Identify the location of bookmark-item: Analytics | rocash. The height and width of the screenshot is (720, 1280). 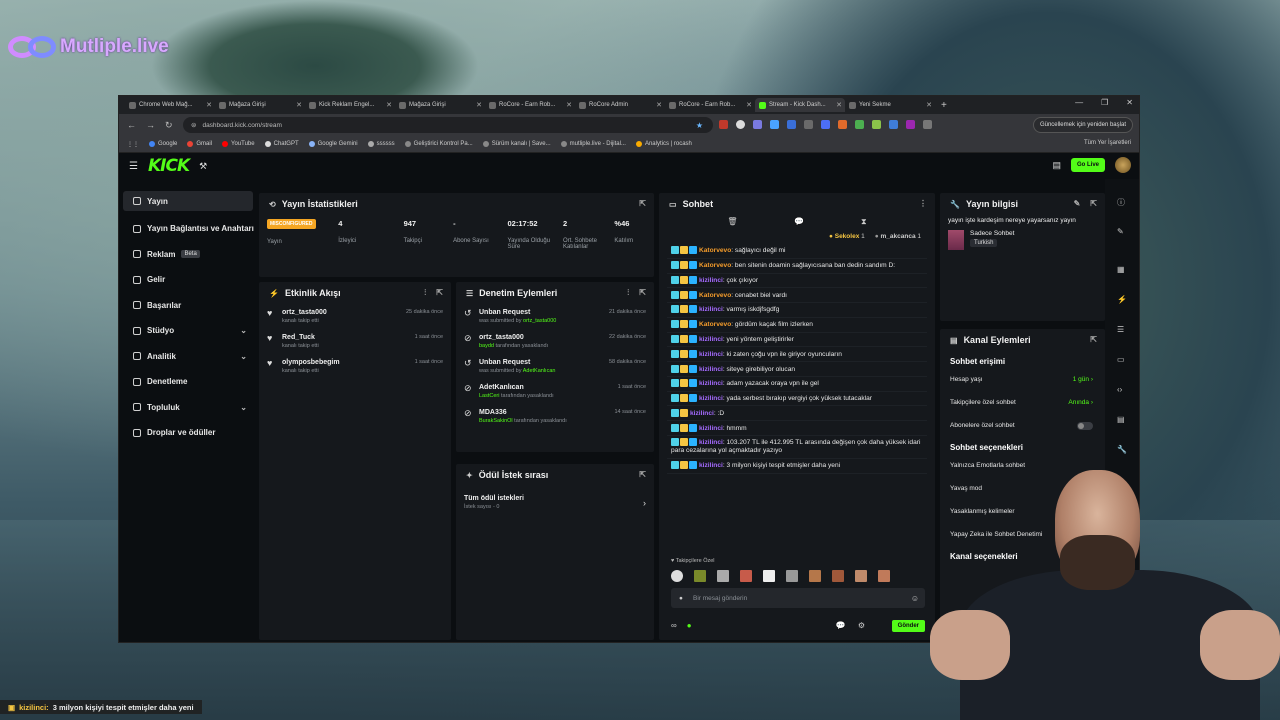
(663, 144).